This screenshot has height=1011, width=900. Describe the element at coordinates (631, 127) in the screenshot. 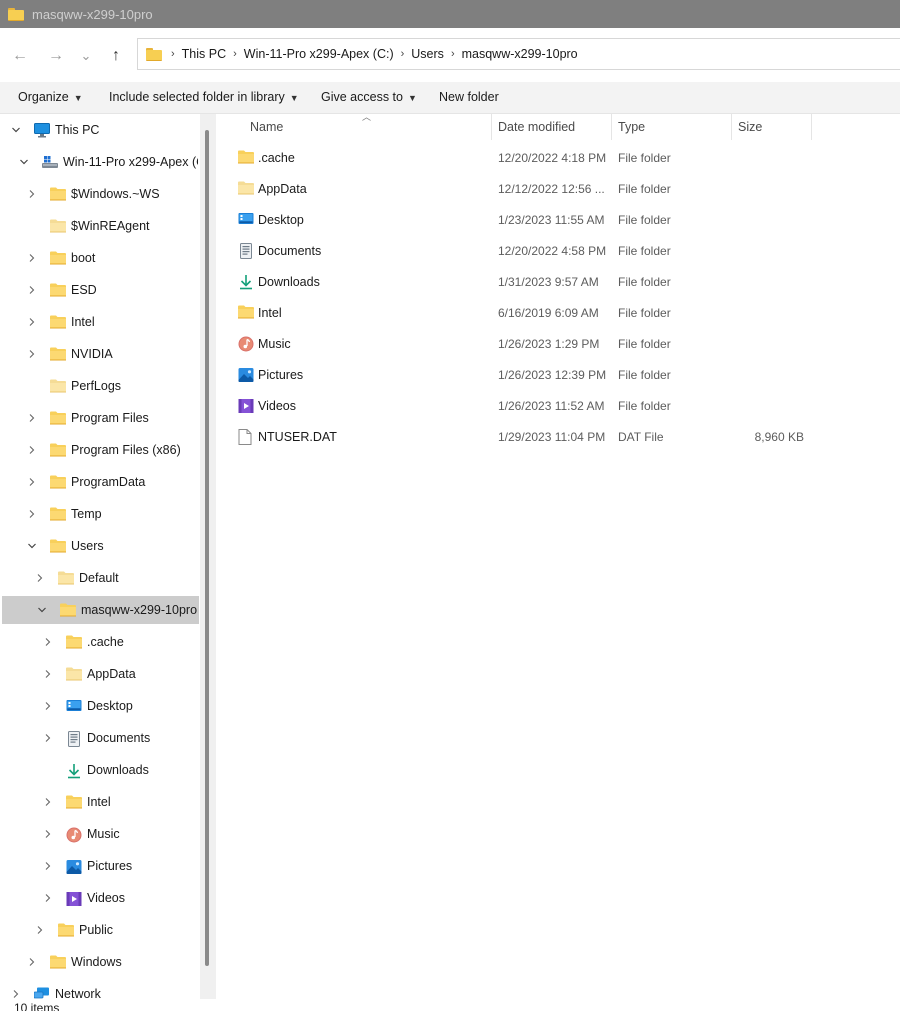

I see `column-header-type: Type` at that location.